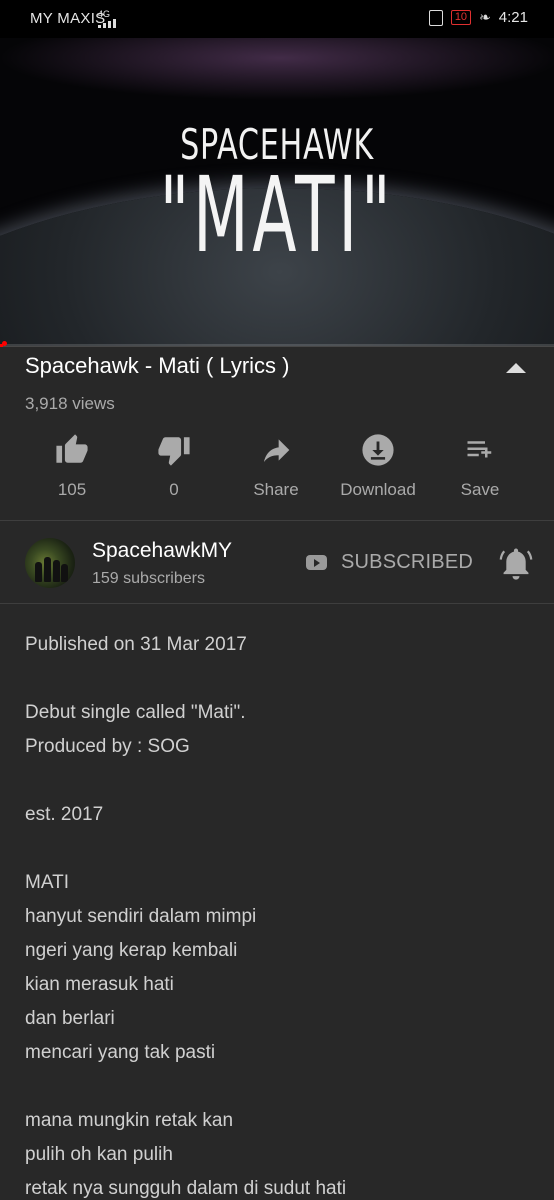  Describe the element at coordinates (107, 746) in the screenshot. I see `description-line: Produced by : SOG` at that location.